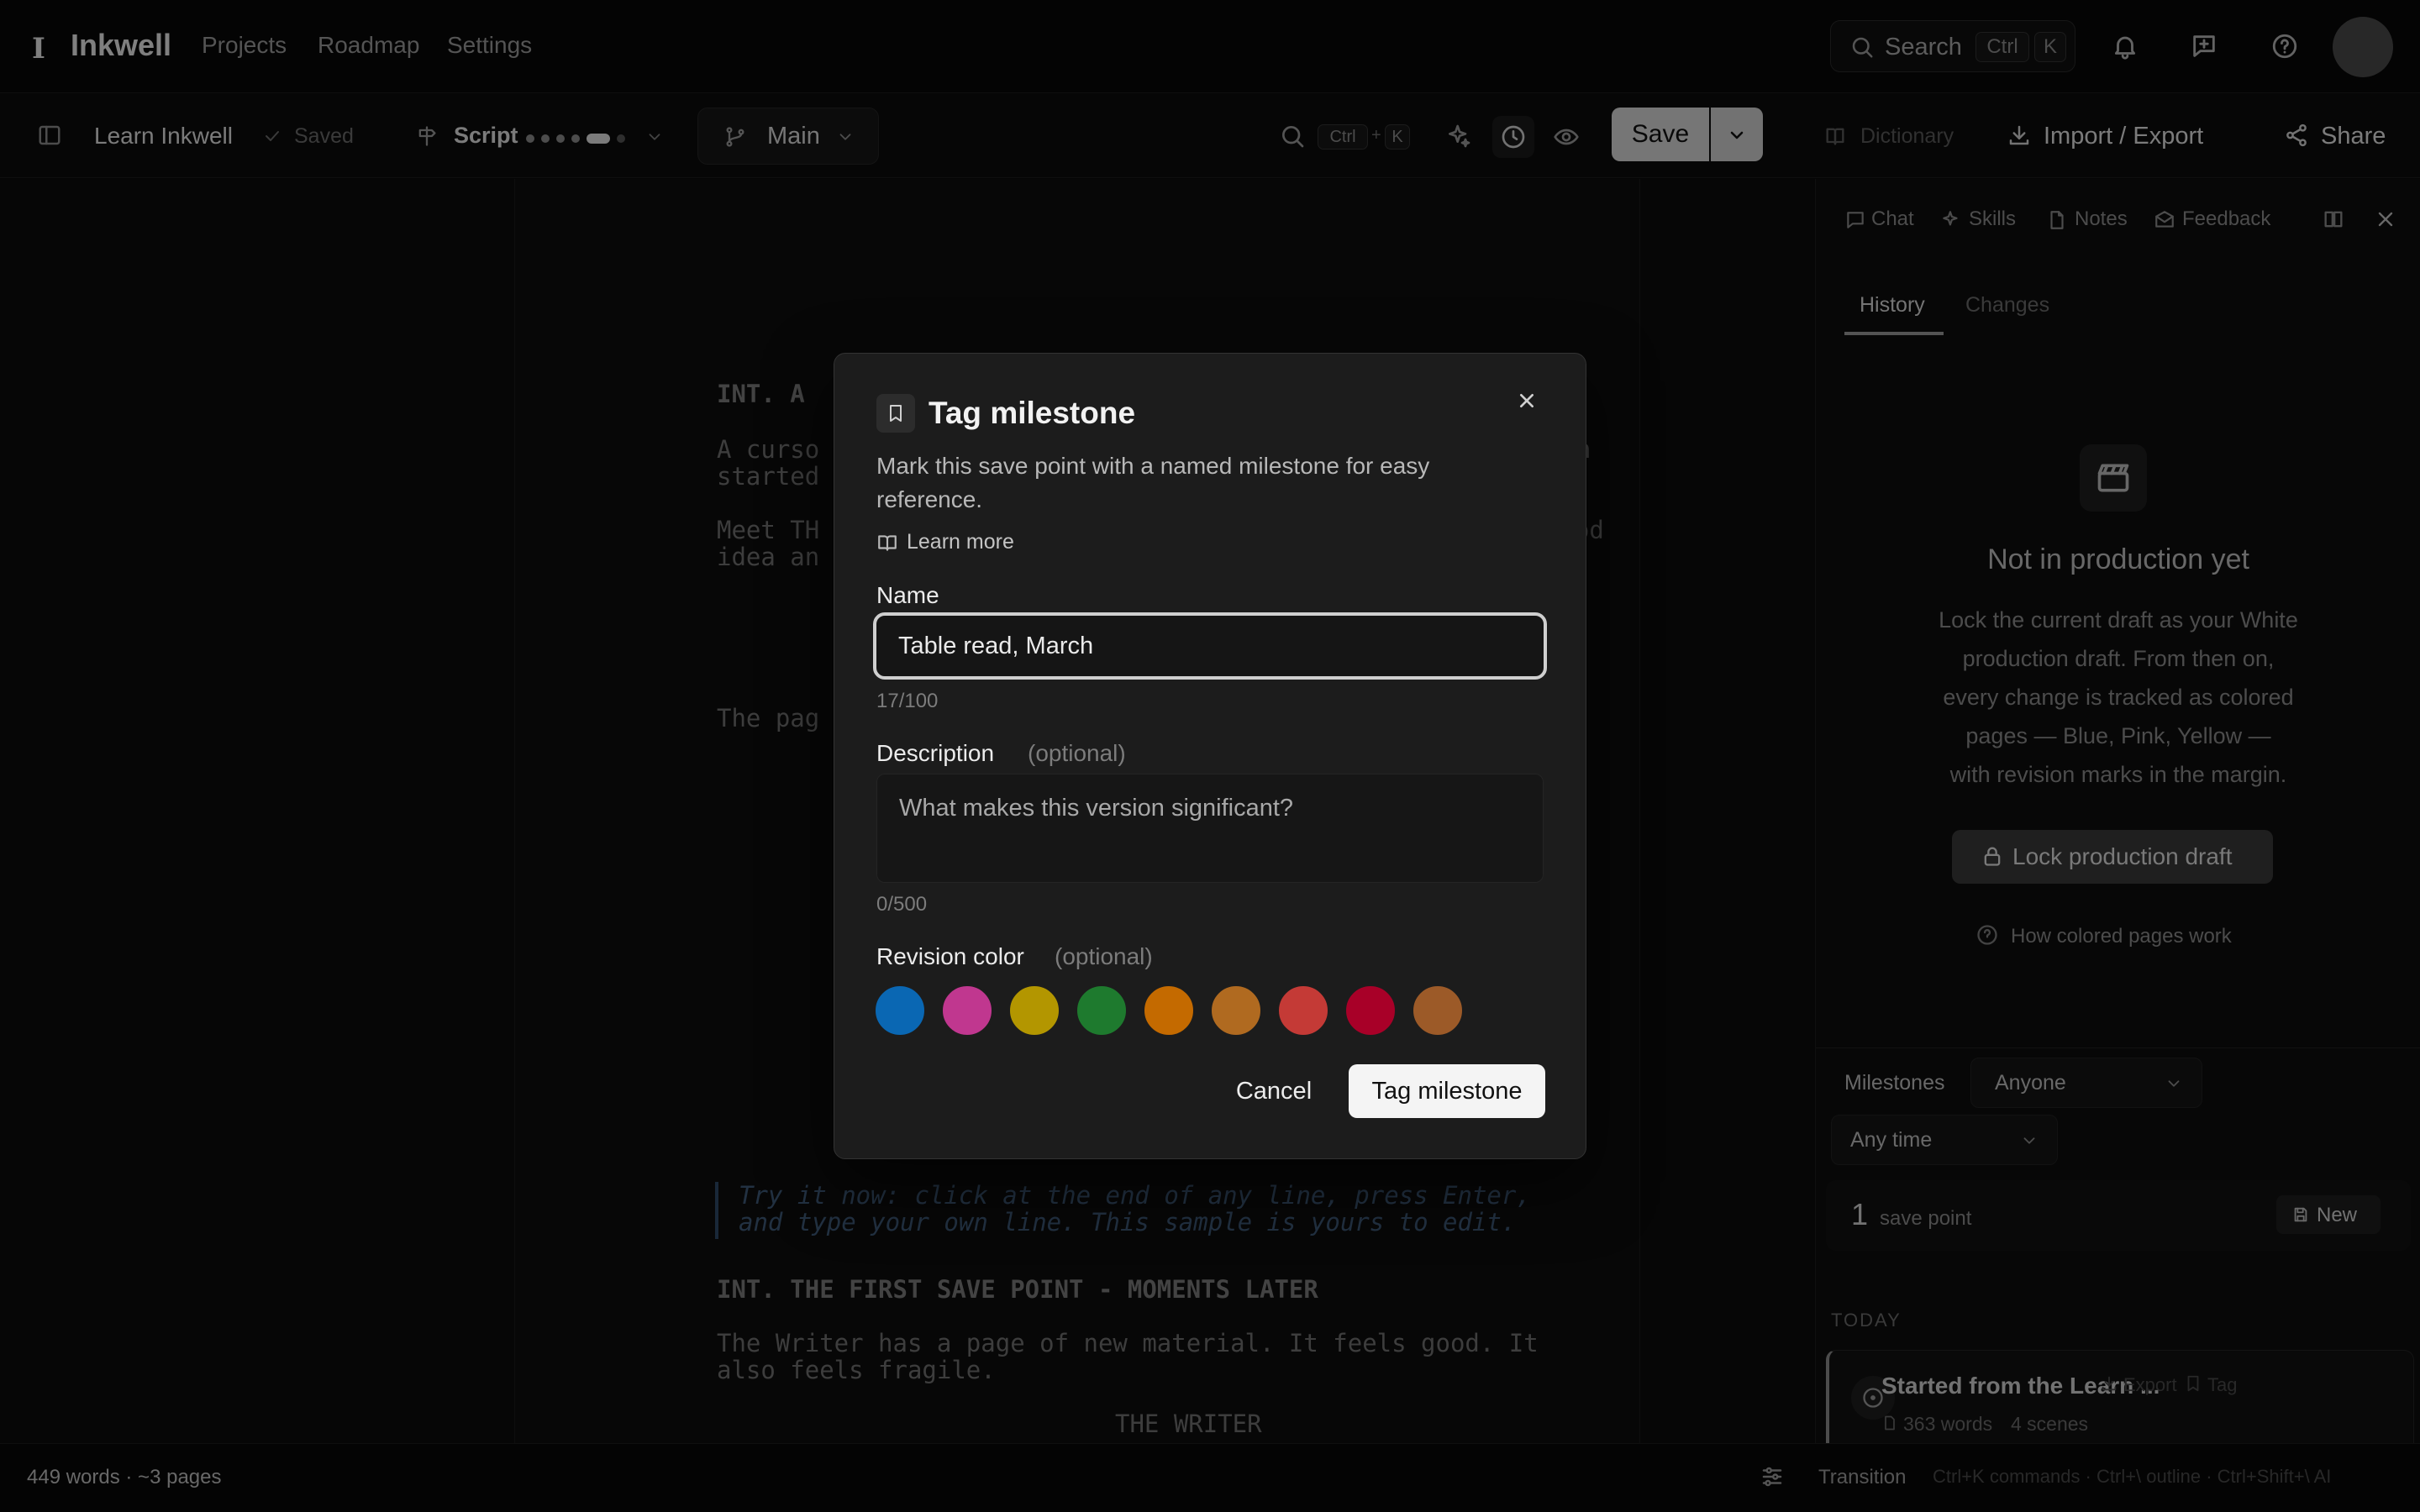 This screenshot has height=1512, width=2420. I want to click on milestone-description-input, so click(1210, 828).